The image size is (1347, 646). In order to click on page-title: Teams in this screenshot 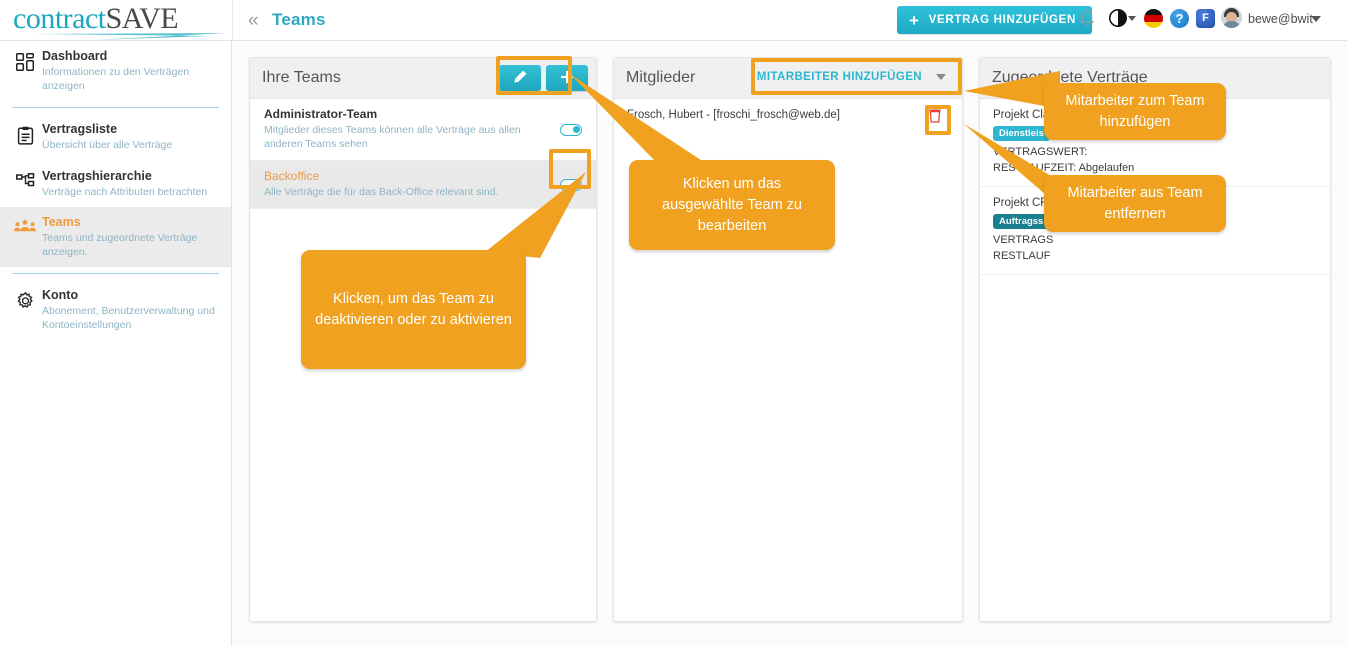, I will do `click(299, 19)`.